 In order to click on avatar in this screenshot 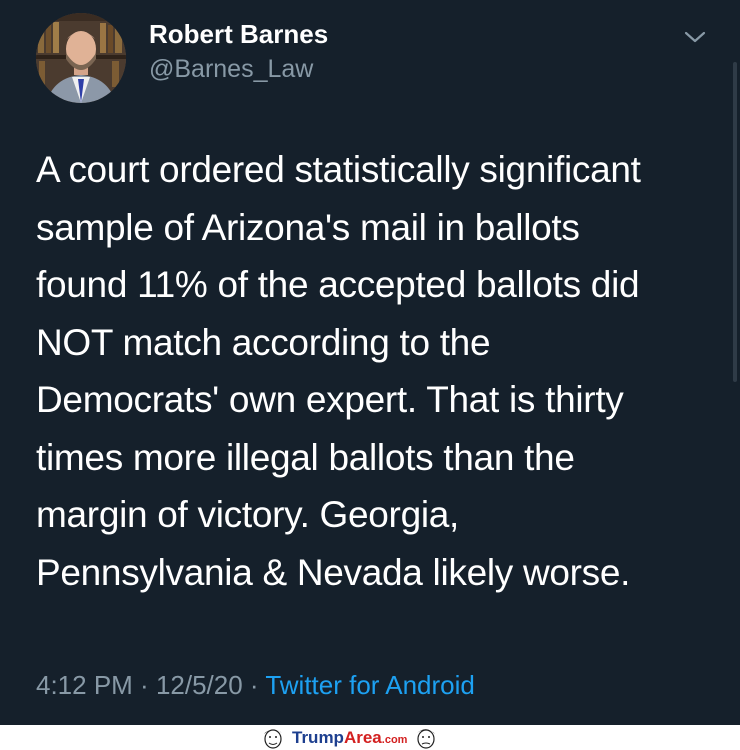, I will do `click(81, 58)`.